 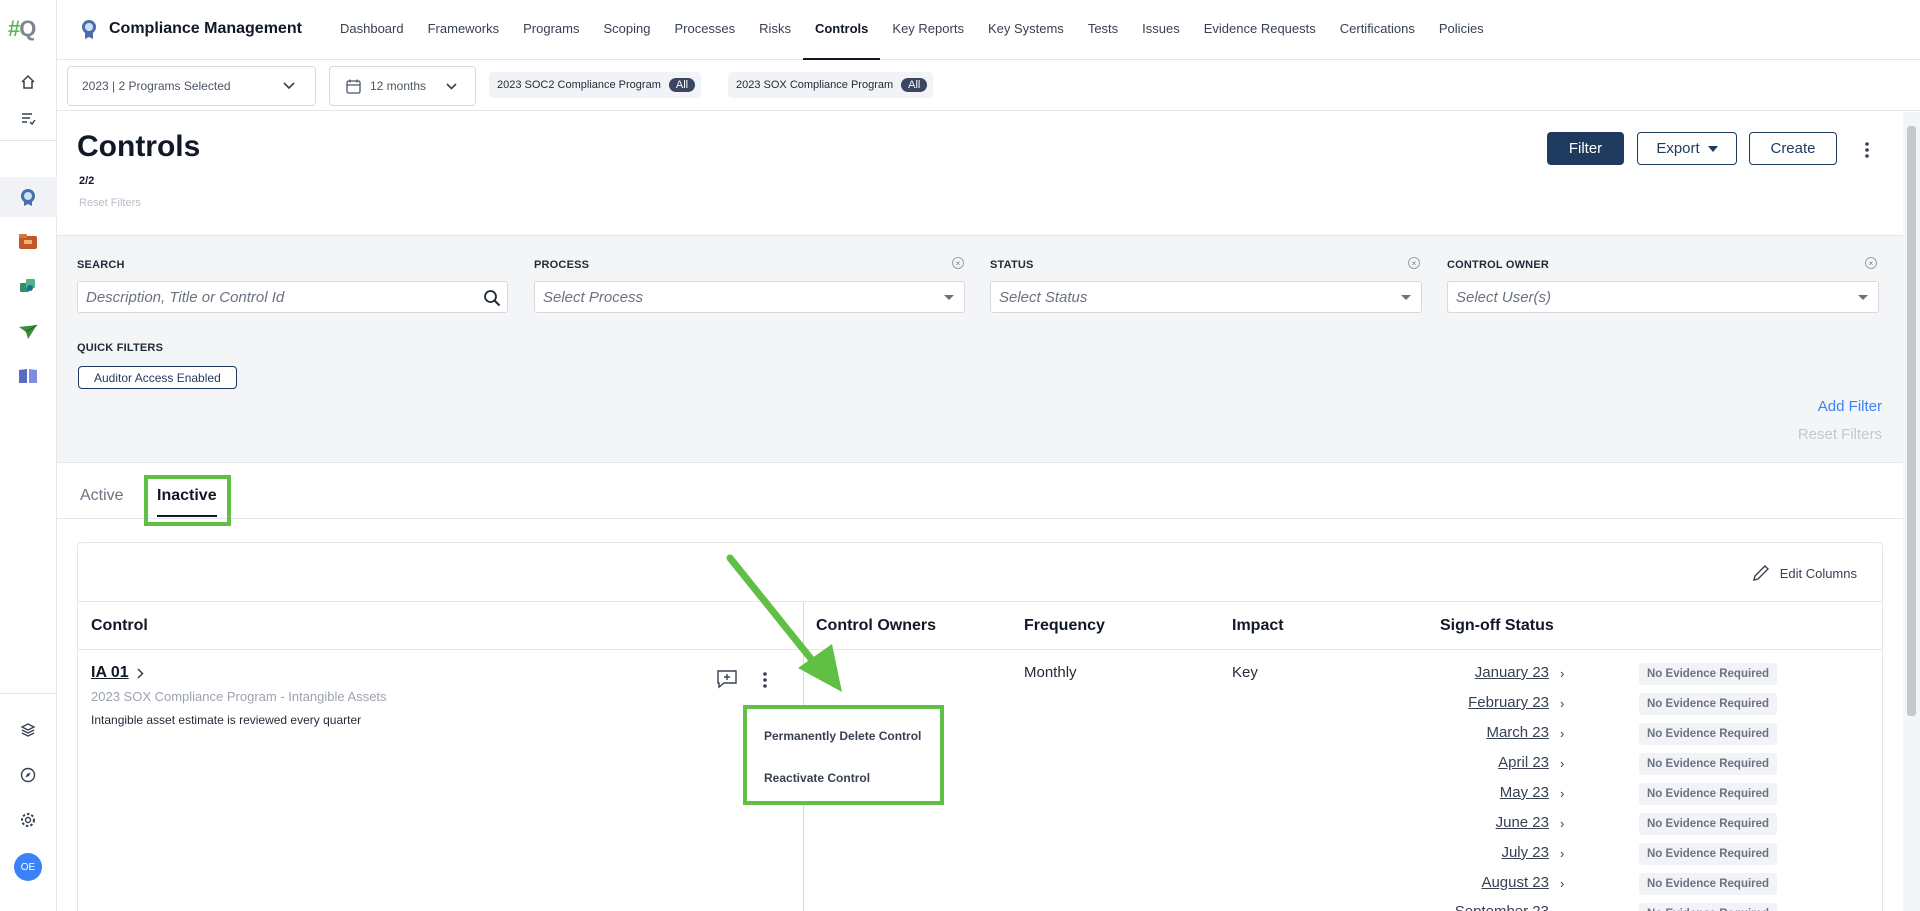 I want to click on chevron-right-icon, so click(x=140, y=673).